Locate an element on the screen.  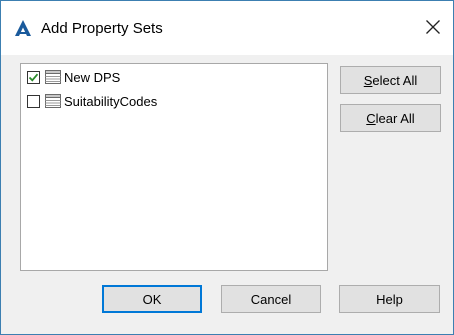
item-label: SuitabilityCodes is located at coordinates (111, 101).